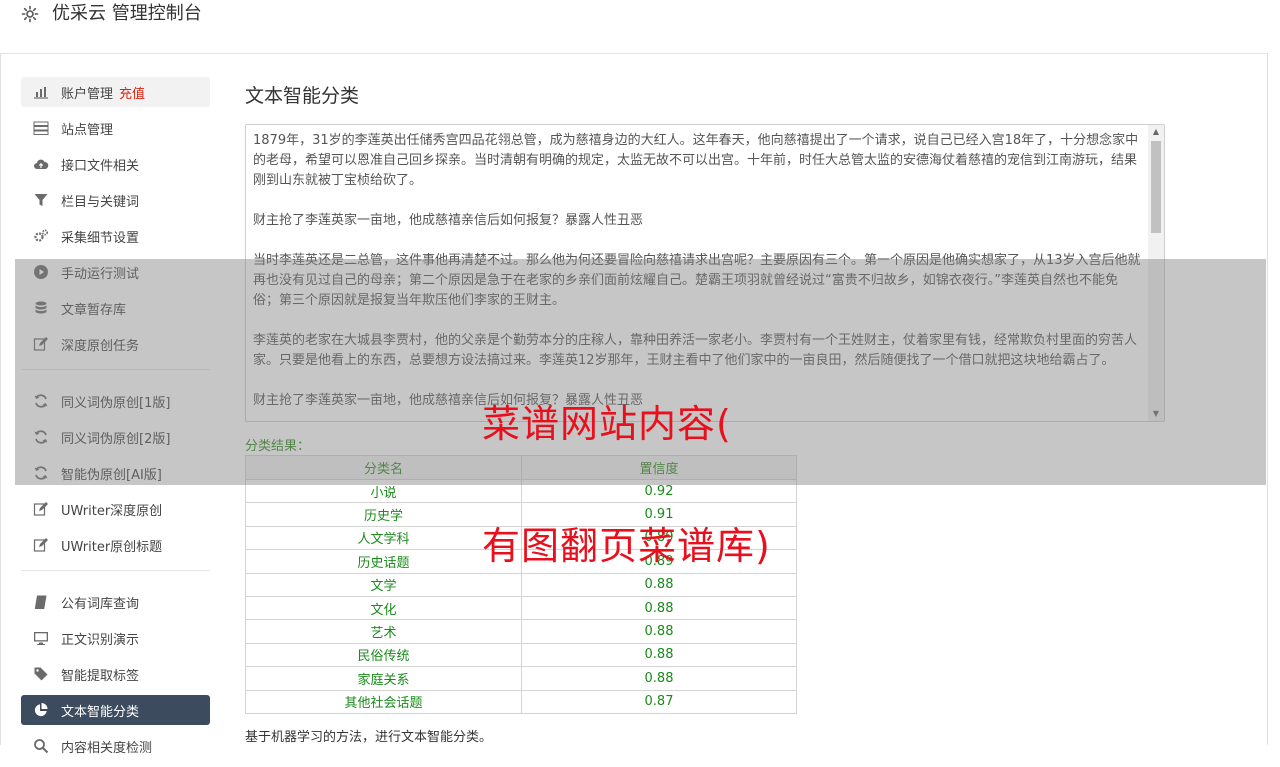 This screenshot has height=767, width=1280. I want to click on cogs-icon, so click(41, 236).